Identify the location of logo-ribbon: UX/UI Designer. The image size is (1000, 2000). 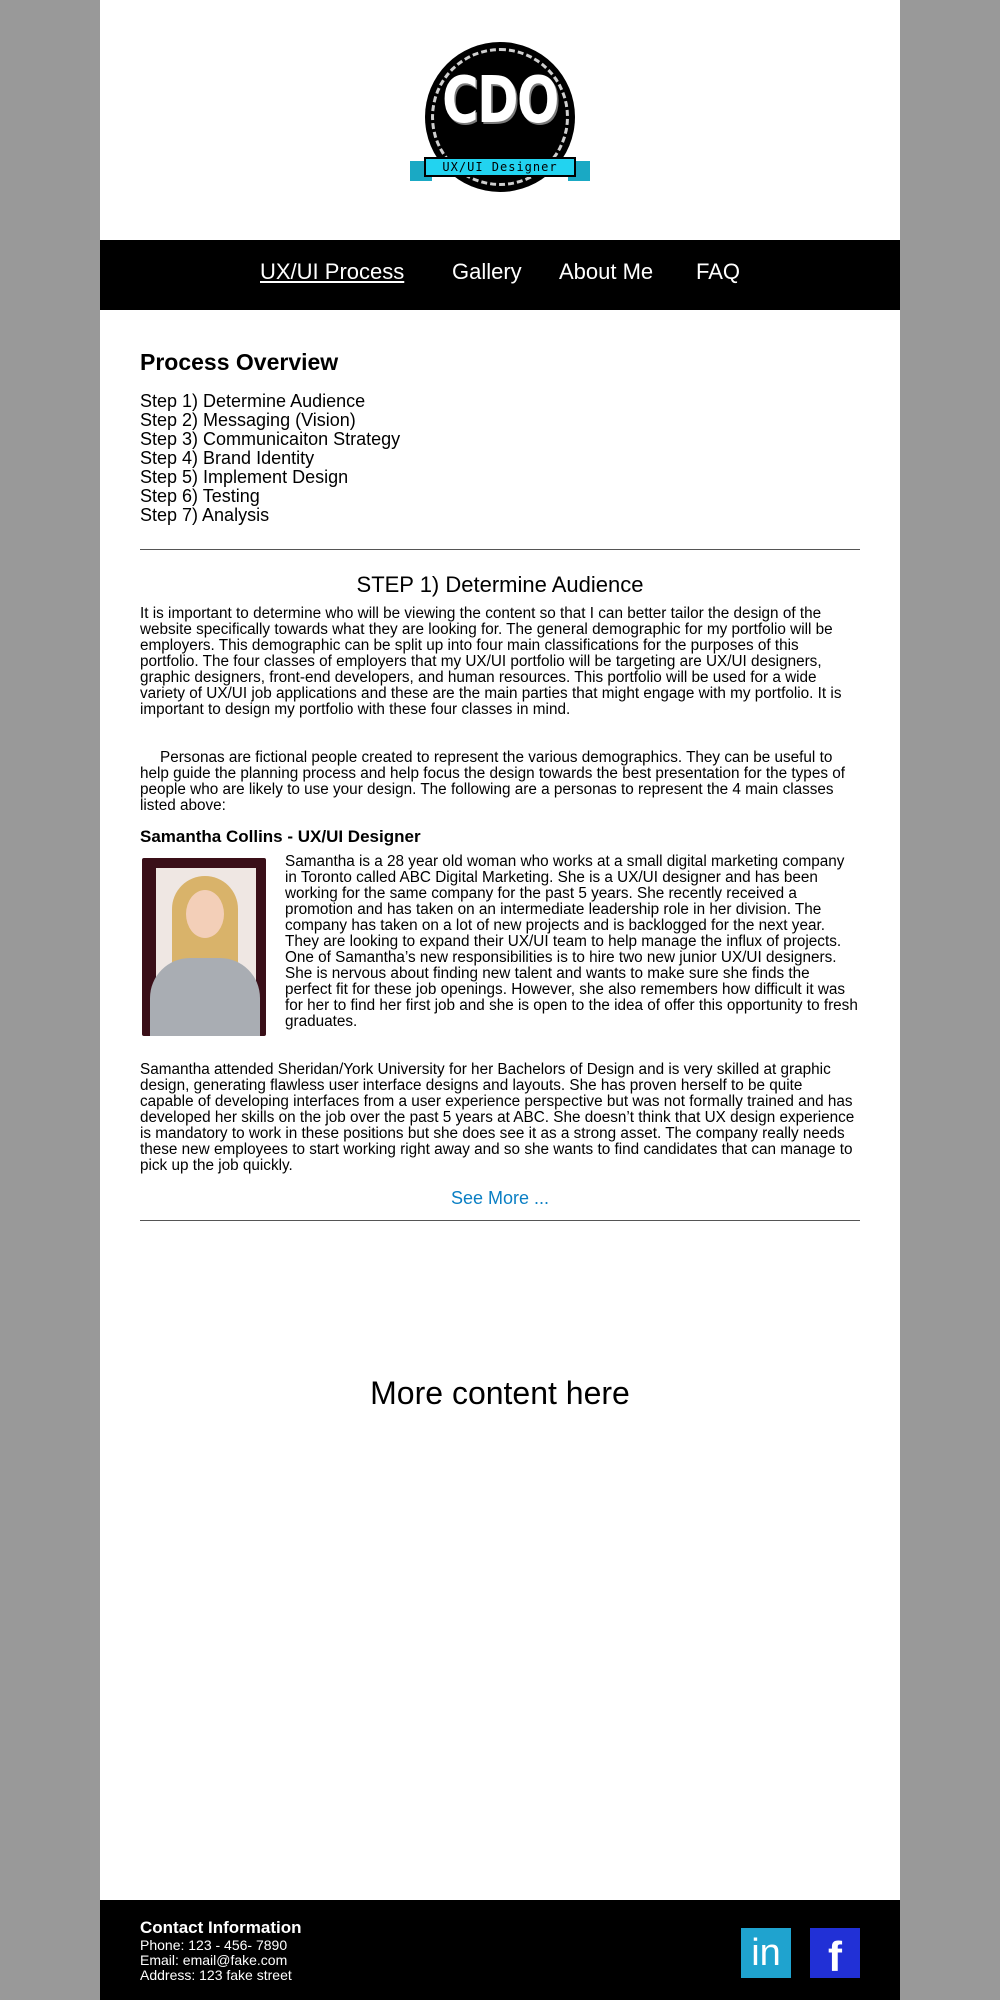
(500, 170).